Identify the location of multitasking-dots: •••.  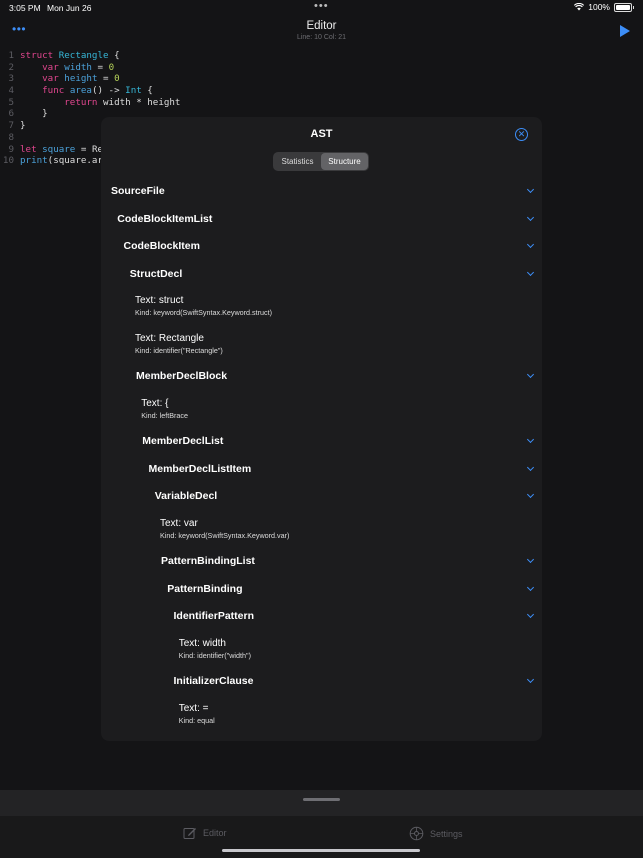
(321, 6).